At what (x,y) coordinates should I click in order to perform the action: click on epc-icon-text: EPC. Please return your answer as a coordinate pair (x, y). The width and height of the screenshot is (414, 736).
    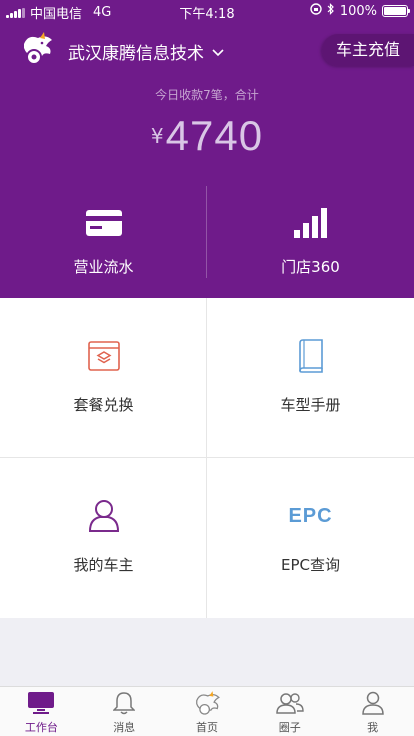
    Looking at the image, I should click on (310, 515).